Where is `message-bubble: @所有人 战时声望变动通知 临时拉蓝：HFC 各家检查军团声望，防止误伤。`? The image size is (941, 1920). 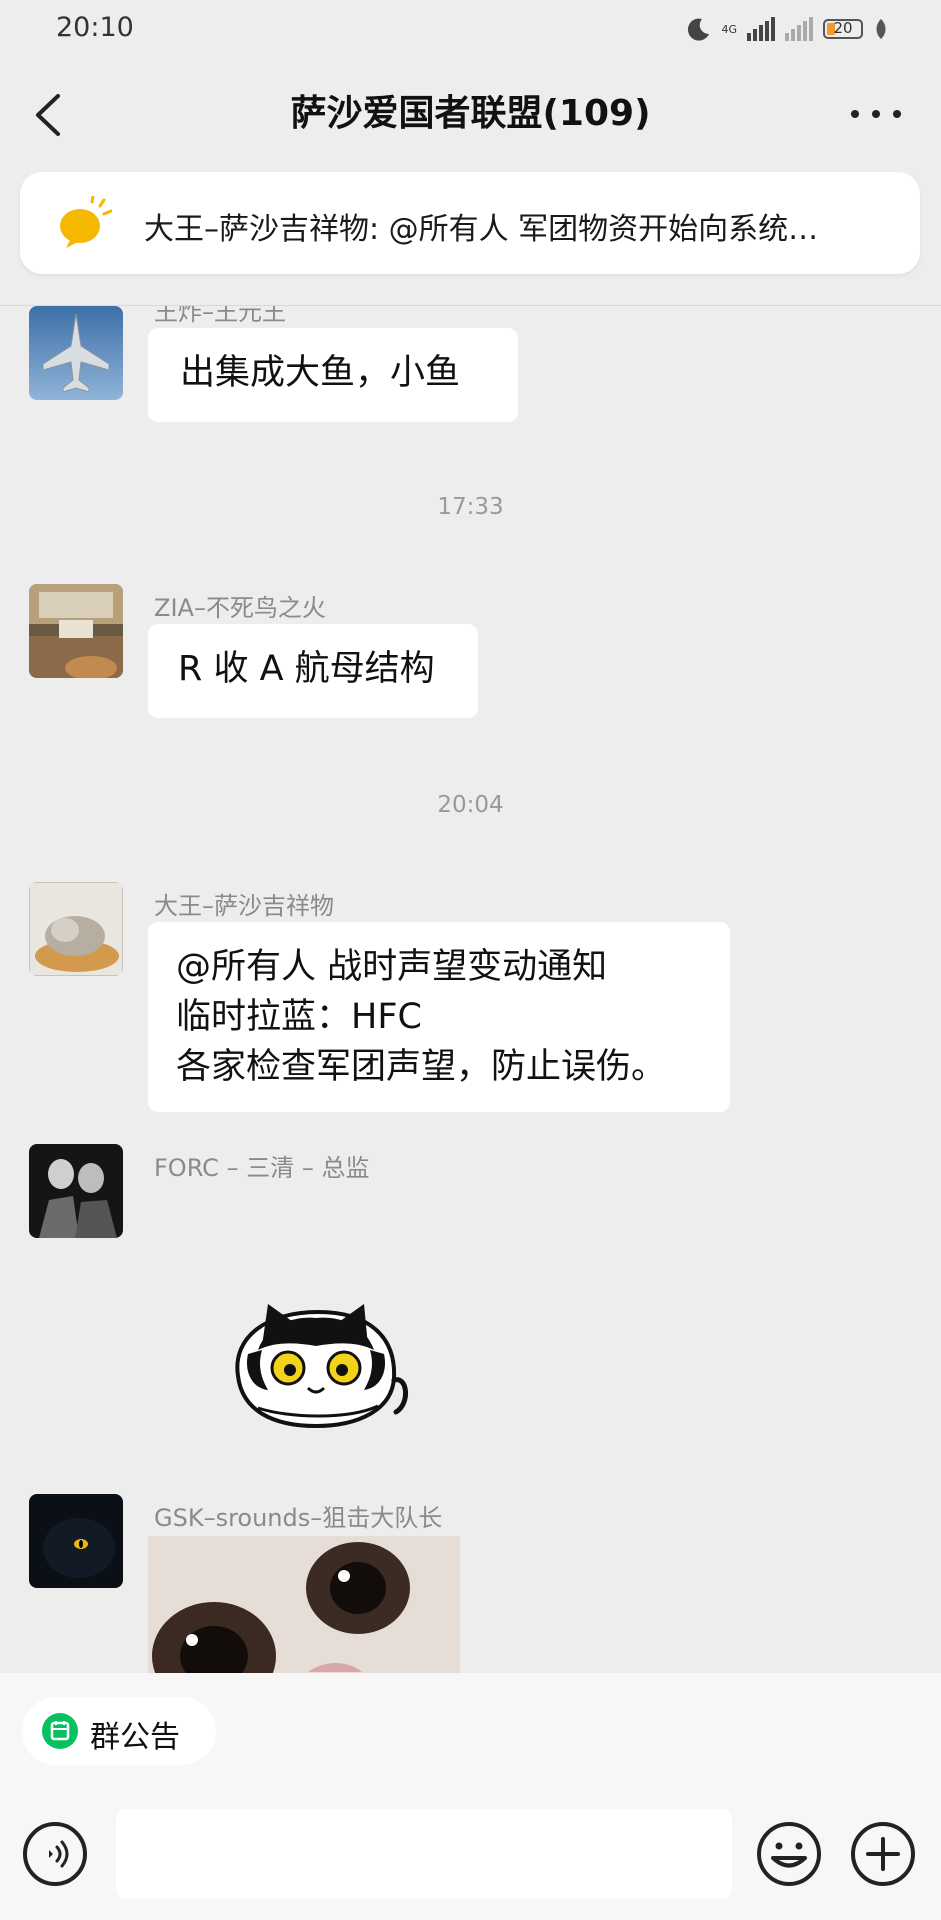 message-bubble: @所有人 战时声望变动通知 临时拉蓝：HFC 各家检查军团声望，防止误伤。 is located at coordinates (439, 1017).